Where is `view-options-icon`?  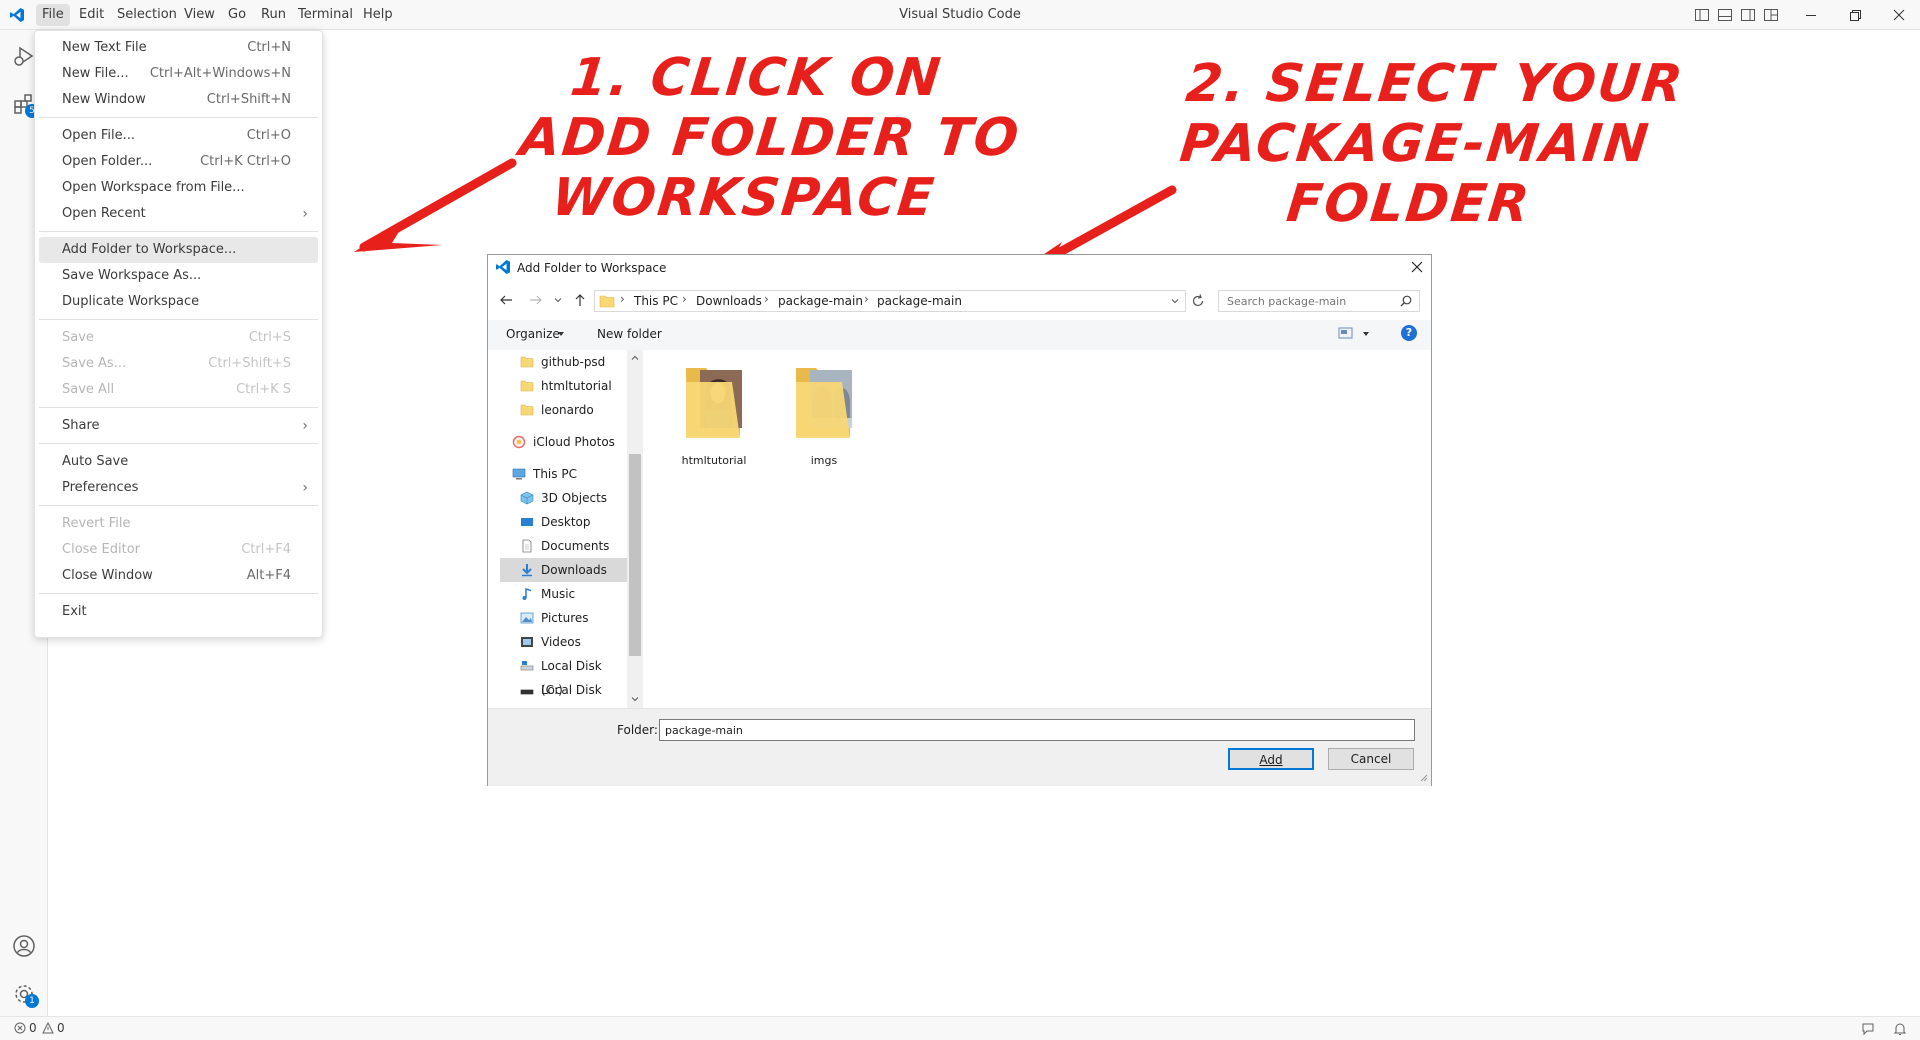
view-options-icon is located at coordinates (1346, 333).